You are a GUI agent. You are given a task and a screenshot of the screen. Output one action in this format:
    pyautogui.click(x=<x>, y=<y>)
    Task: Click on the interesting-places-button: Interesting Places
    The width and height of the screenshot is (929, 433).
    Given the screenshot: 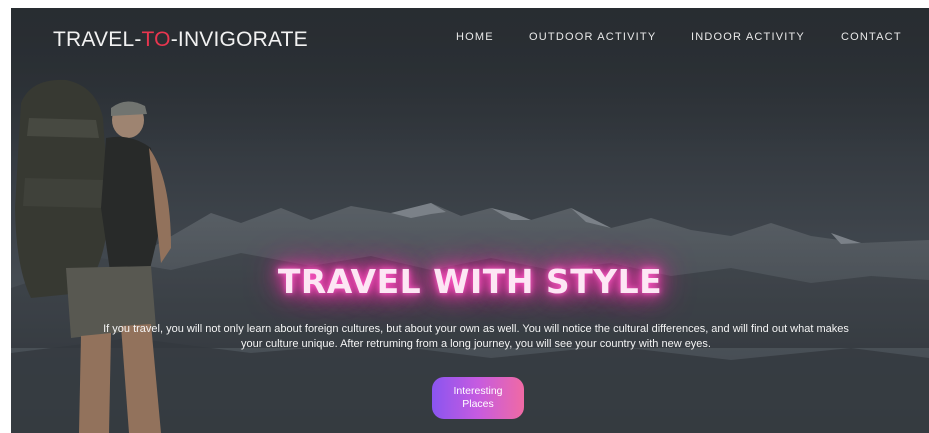 What is the action you would take?
    pyautogui.click(x=478, y=398)
    